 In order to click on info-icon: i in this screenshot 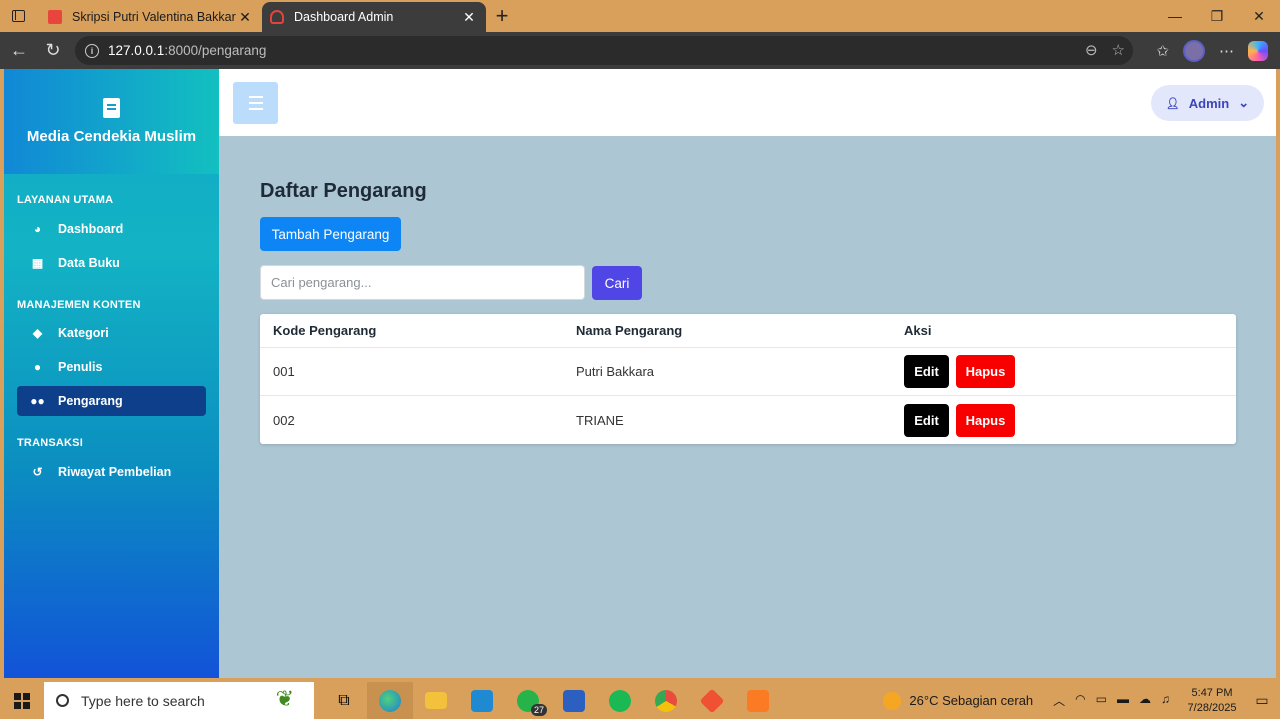, I will do `click(92, 50)`.